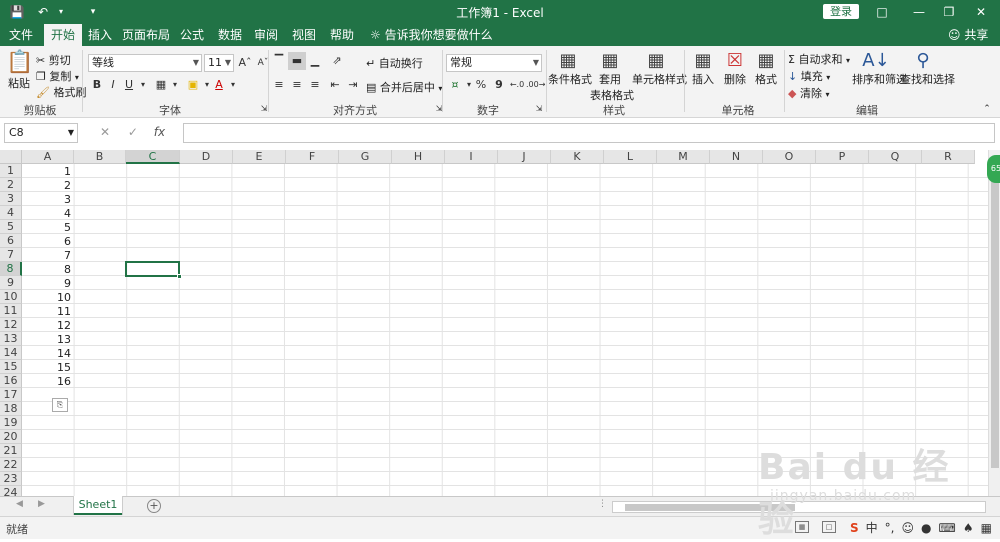 The width and height of the screenshot is (1000, 542). What do you see at coordinates (981, 12) in the screenshot?
I see `close-icon: ✕` at bounding box center [981, 12].